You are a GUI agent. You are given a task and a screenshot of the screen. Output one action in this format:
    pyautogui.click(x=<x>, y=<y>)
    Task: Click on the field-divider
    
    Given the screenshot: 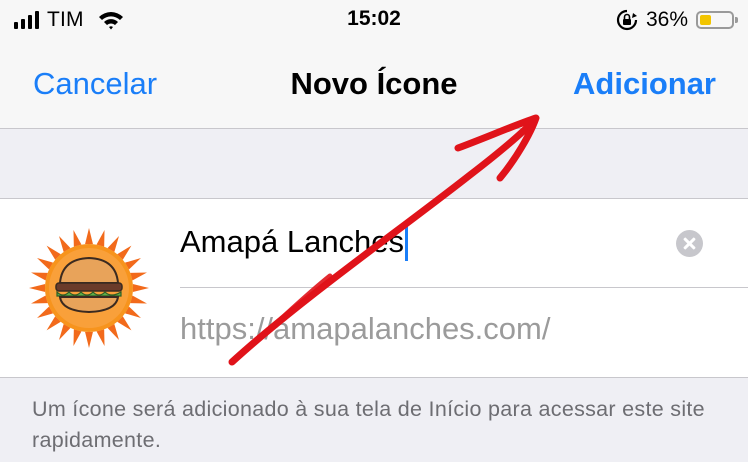 What is the action you would take?
    pyautogui.click(x=464, y=287)
    